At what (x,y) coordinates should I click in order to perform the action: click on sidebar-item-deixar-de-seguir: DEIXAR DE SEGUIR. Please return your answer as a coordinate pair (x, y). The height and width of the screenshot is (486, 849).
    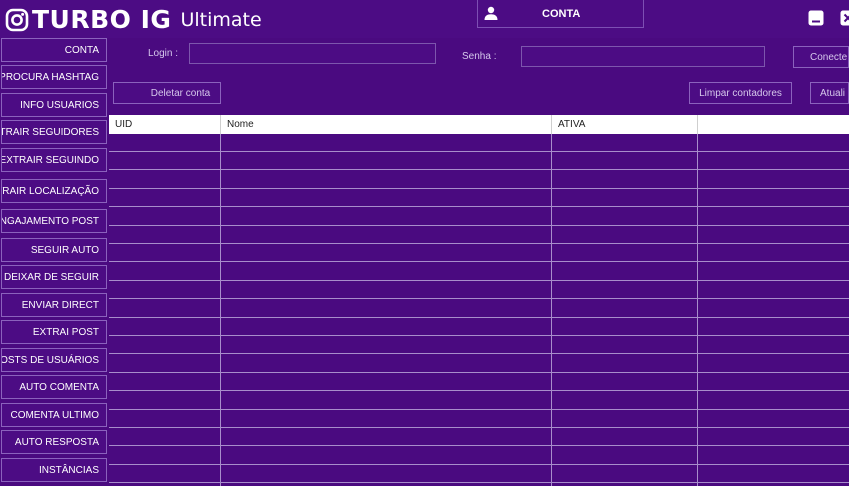
    Looking at the image, I should click on (54, 277).